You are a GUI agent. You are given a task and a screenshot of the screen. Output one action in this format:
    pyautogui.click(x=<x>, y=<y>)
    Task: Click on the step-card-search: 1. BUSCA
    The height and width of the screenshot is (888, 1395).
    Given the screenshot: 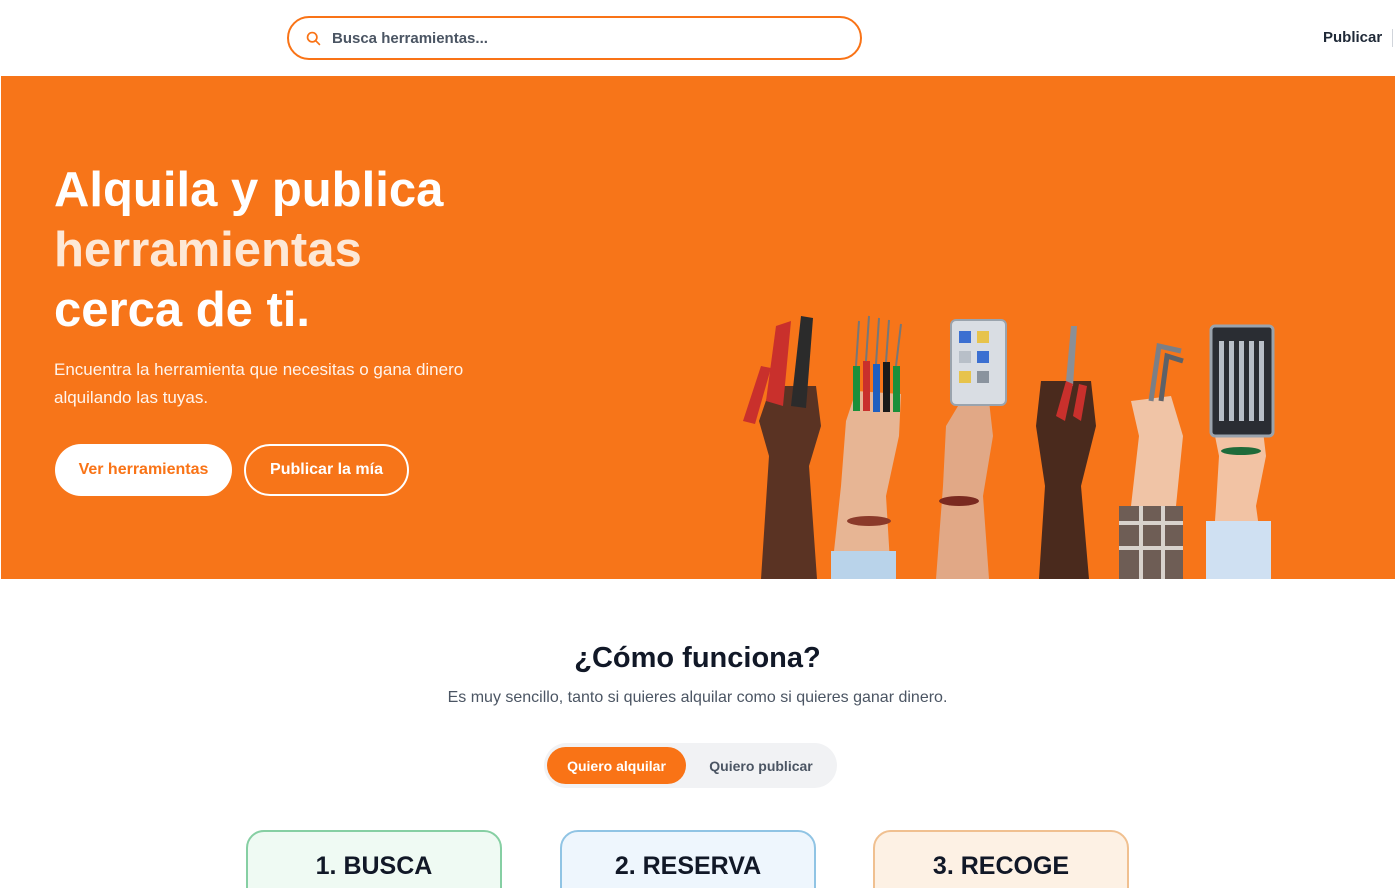 What is the action you would take?
    pyautogui.click(x=374, y=859)
    